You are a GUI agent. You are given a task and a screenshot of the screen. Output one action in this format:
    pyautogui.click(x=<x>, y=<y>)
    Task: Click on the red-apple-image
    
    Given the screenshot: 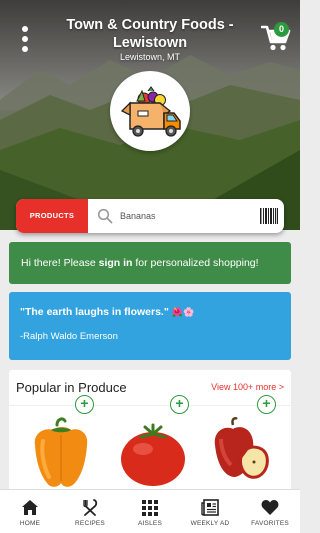 What is the action you would take?
    pyautogui.click(x=241, y=448)
    